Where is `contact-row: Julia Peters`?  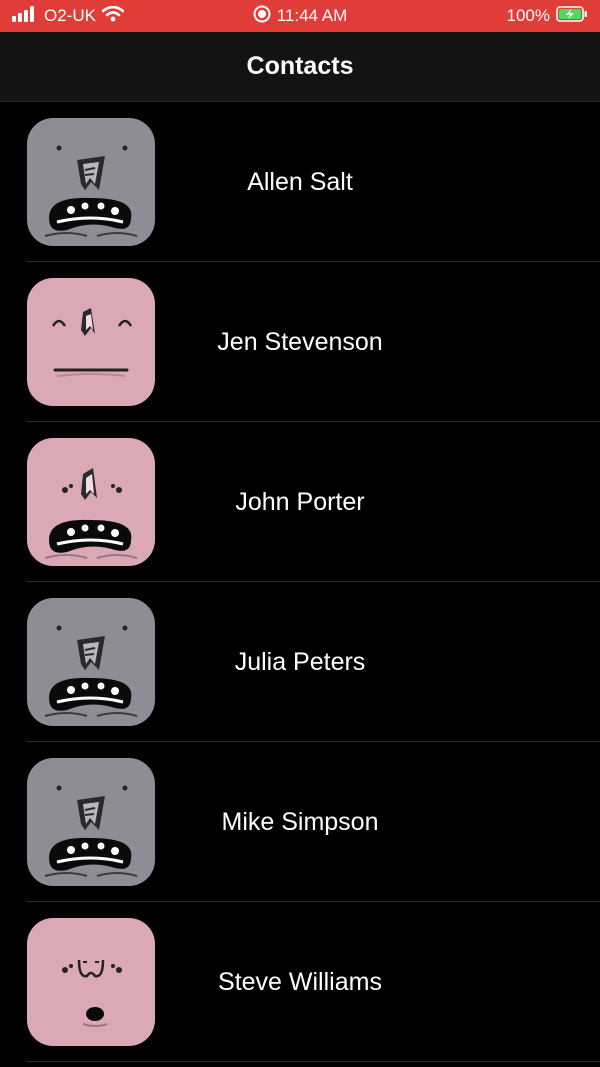 contact-row: Julia Peters is located at coordinates (300, 662).